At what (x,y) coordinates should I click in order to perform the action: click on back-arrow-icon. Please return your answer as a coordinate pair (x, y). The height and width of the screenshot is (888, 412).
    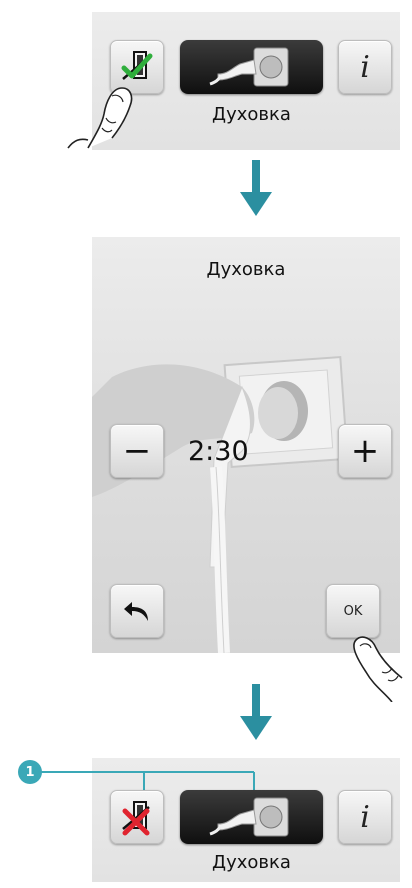
    Looking at the image, I should click on (136, 611).